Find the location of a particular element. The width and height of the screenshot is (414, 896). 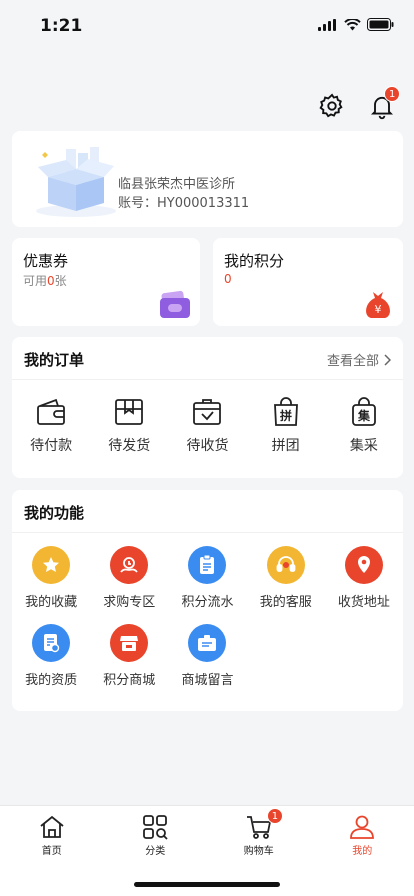

request-icon is located at coordinates (129, 565).